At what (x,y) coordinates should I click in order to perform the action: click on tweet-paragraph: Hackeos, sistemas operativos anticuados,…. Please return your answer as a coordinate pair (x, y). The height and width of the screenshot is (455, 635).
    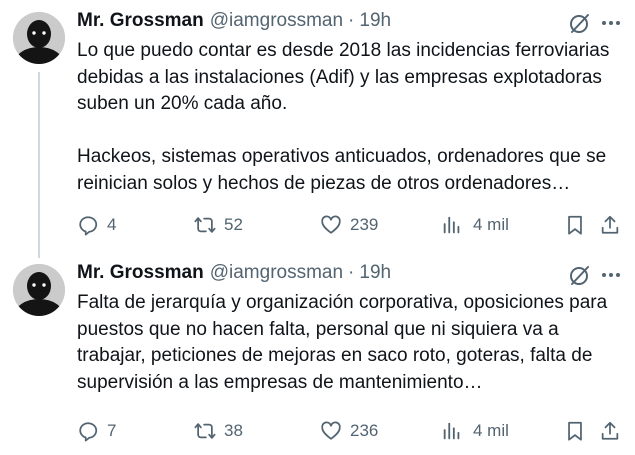
    Looking at the image, I should click on (342, 170).